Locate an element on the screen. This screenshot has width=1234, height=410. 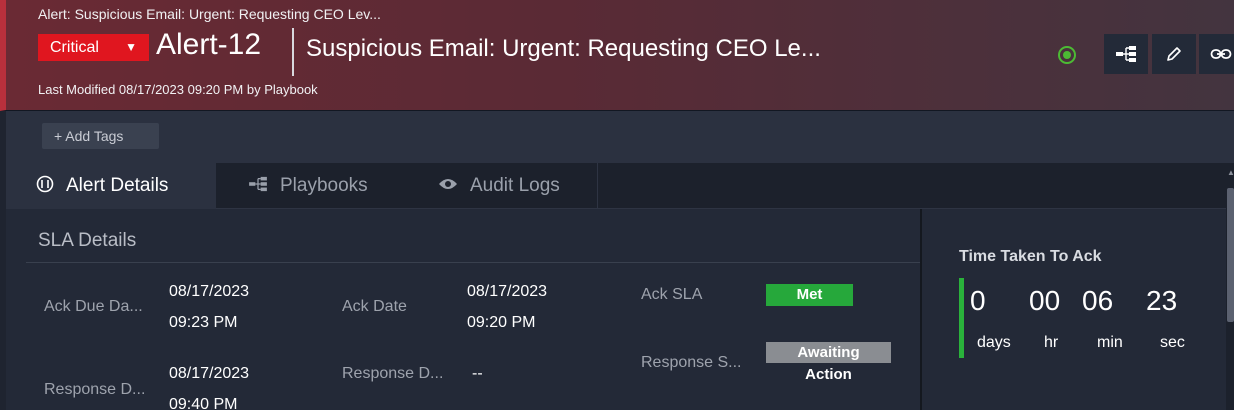
status-badge-continued: Action is located at coordinates (828, 374).